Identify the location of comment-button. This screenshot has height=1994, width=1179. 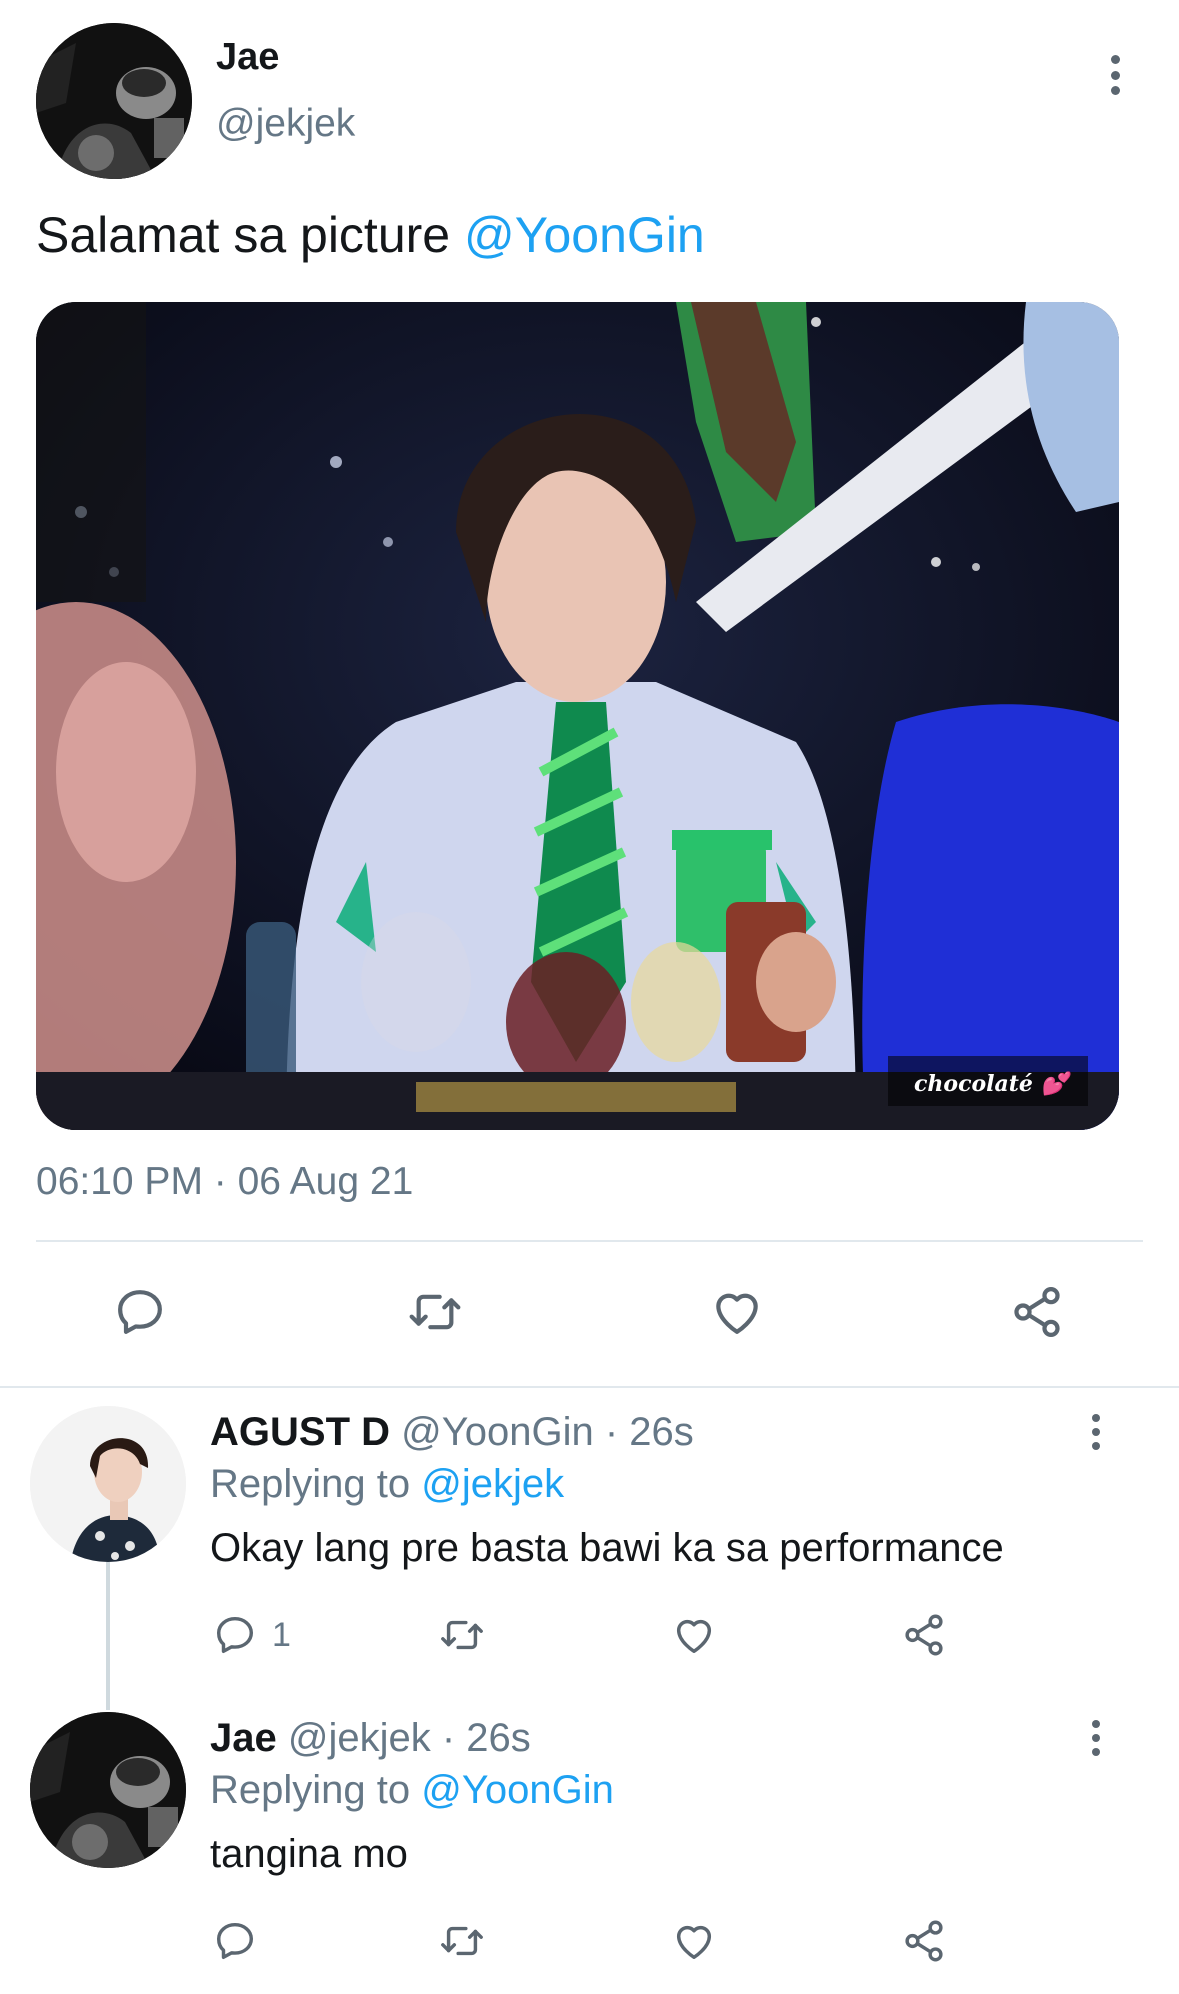
(140, 1312).